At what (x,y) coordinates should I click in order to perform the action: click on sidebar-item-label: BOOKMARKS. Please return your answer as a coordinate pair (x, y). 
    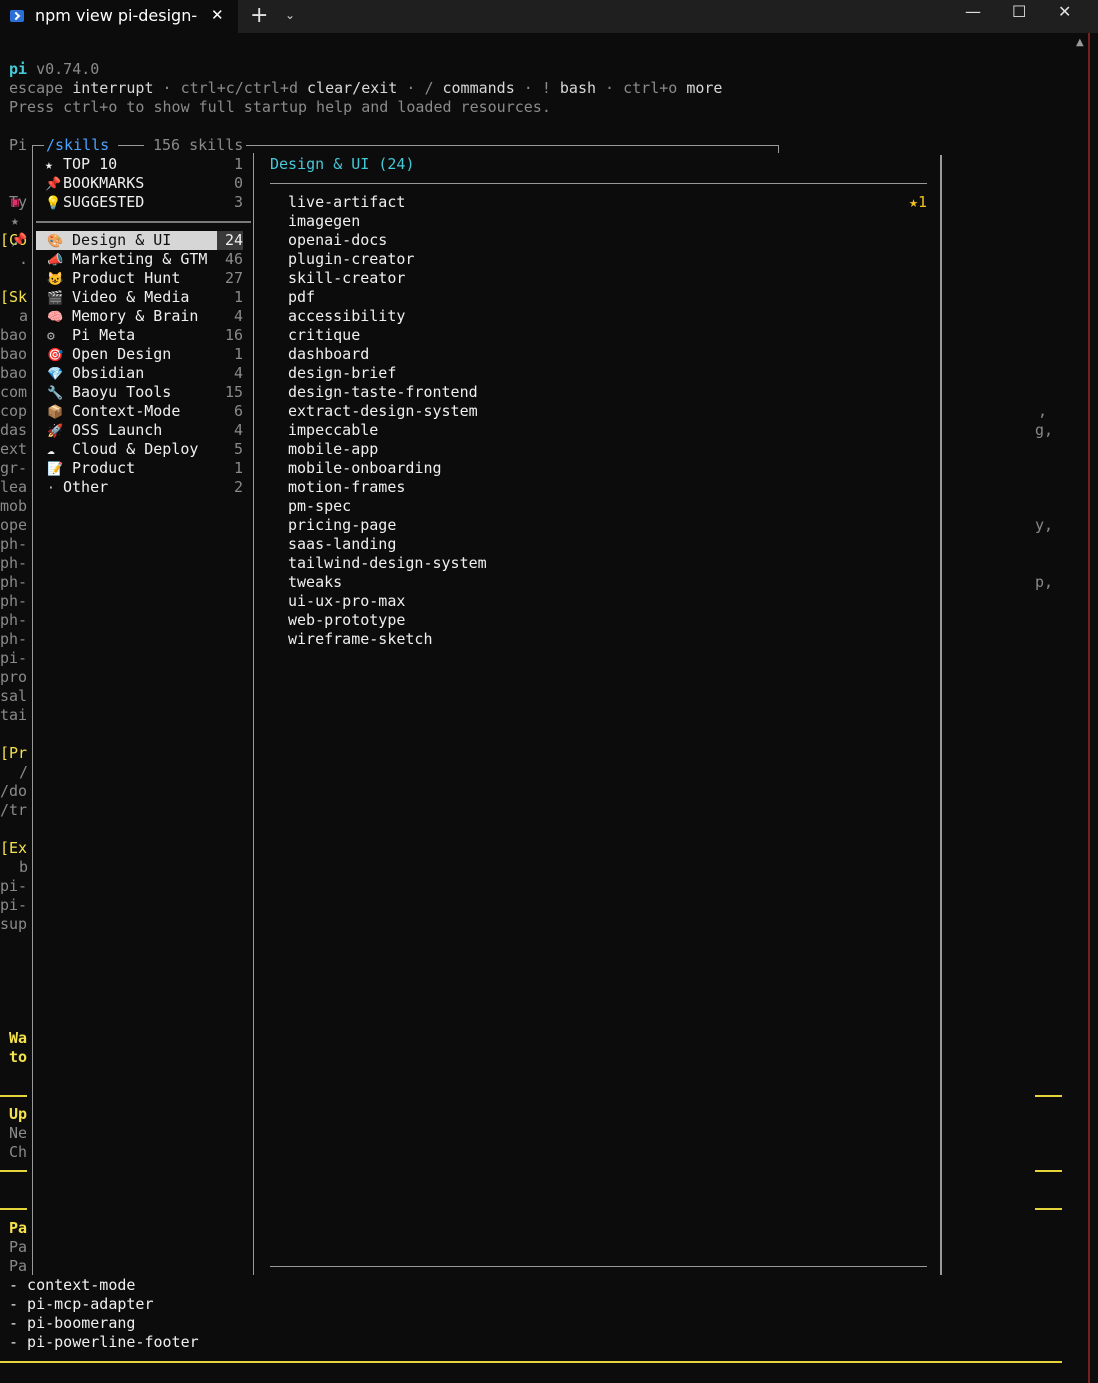
    Looking at the image, I should click on (104, 183).